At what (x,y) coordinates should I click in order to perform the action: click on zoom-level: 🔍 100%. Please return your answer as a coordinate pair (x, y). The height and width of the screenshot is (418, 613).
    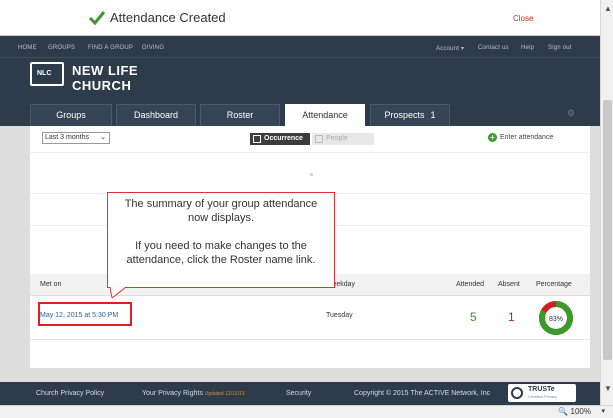
    Looking at the image, I should click on (574, 411).